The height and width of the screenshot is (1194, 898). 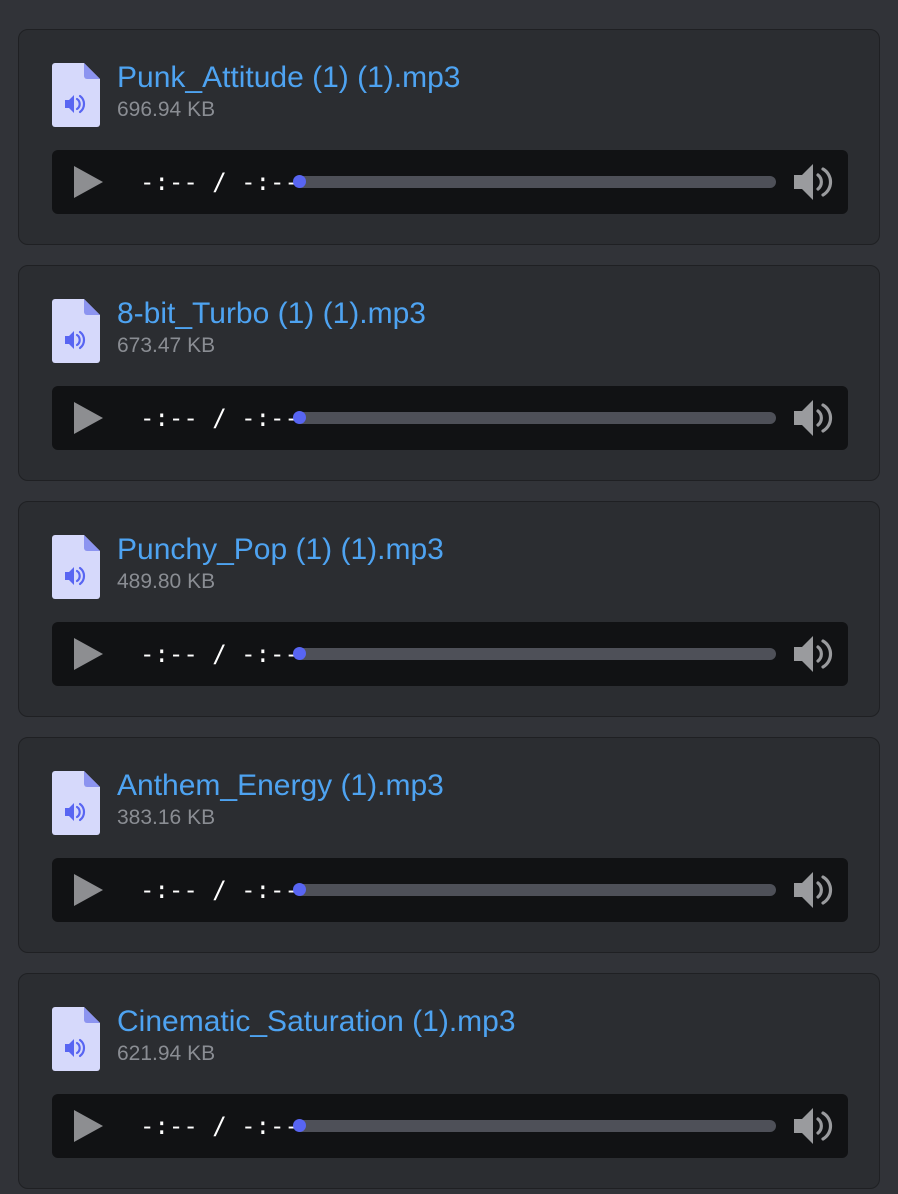 What do you see at coordinates (166, 817) in the screenshot?
I see `file-size: 383.16 KB` at bounding box center [166, 817].